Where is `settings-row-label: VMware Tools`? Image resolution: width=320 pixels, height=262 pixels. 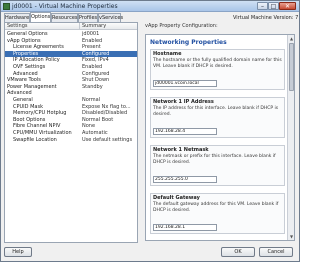 settings-row-label: VMware Tools is located at coordinates (24, 80).